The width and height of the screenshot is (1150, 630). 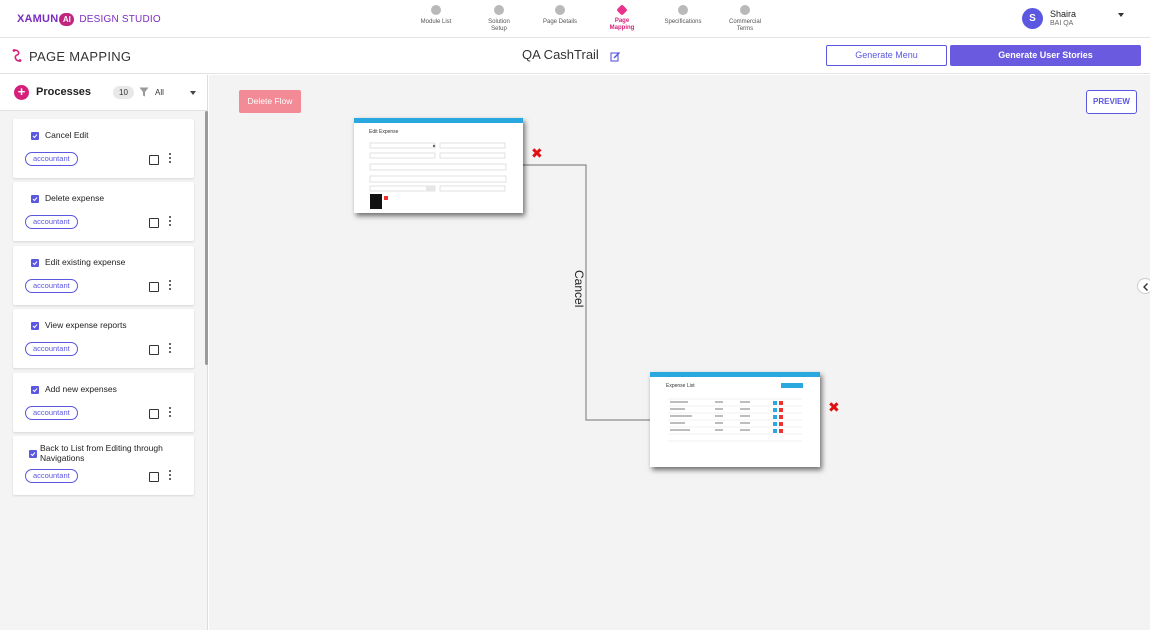 I want to click on specifications-icon, so click(x=683, y=10).